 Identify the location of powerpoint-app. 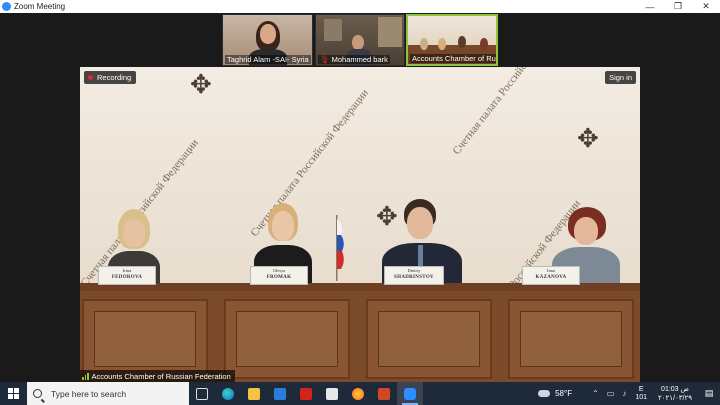
(384, 393).